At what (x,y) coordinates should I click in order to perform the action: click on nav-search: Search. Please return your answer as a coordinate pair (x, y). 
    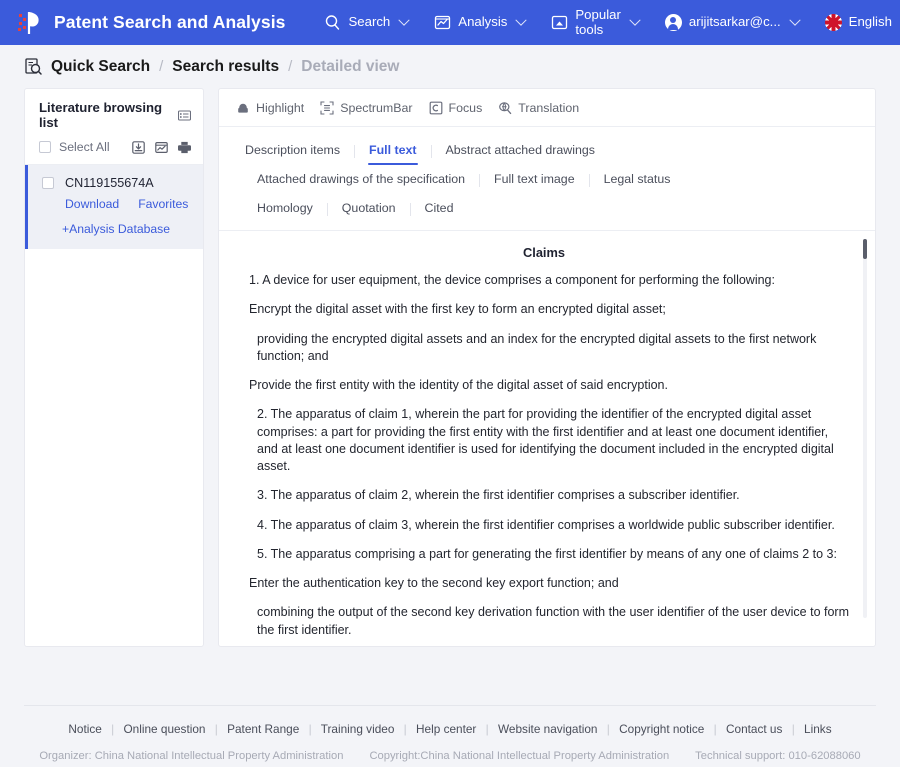
    Looking at the image, I should click on (366, 22).